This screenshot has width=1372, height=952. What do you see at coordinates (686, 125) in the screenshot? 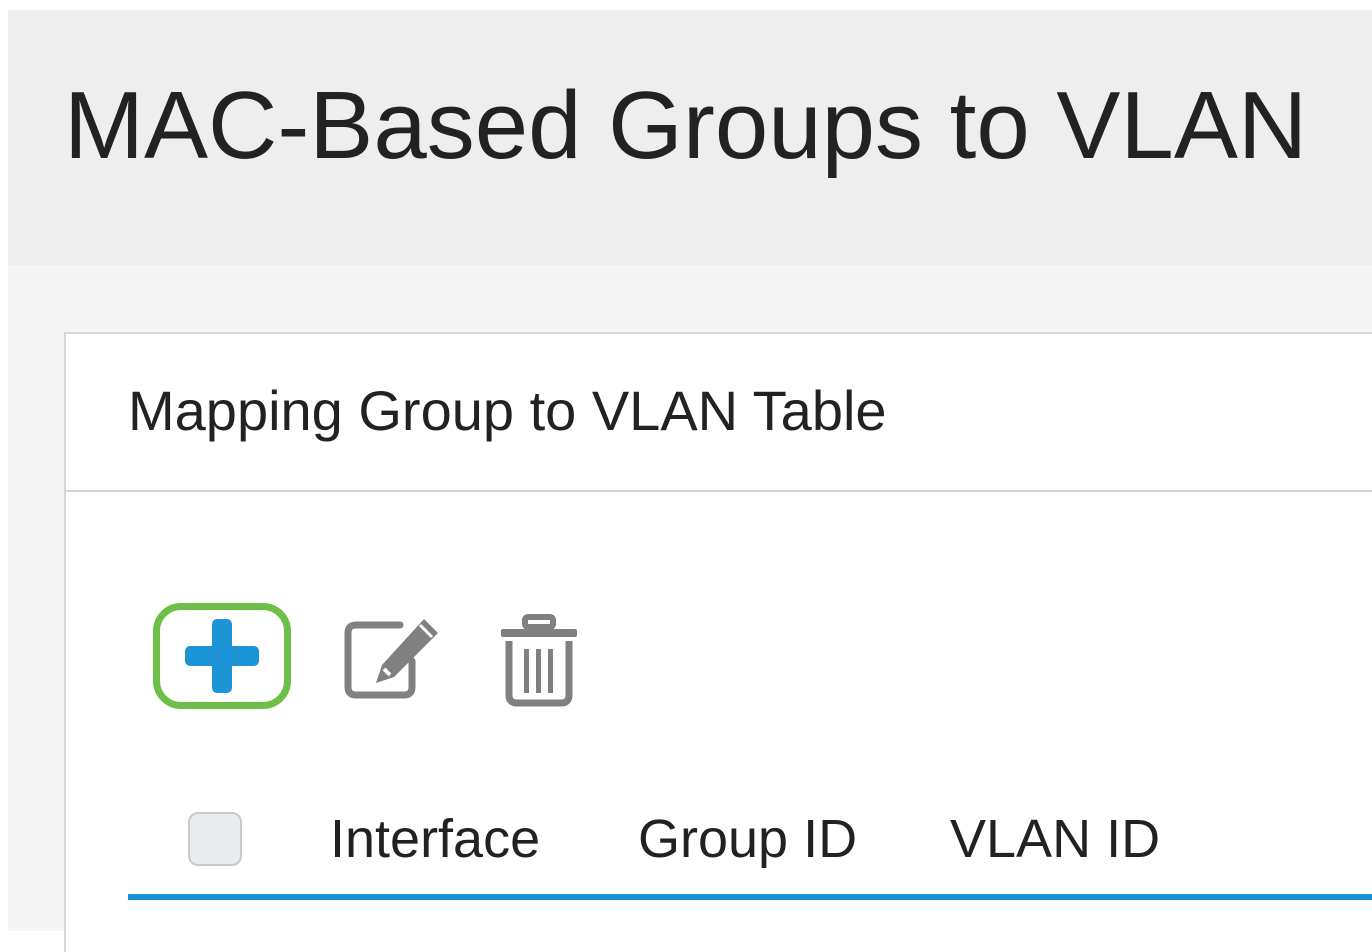
I see `page-title: MAC-Based Groups to VLAN` at bounding box center [686, 125].